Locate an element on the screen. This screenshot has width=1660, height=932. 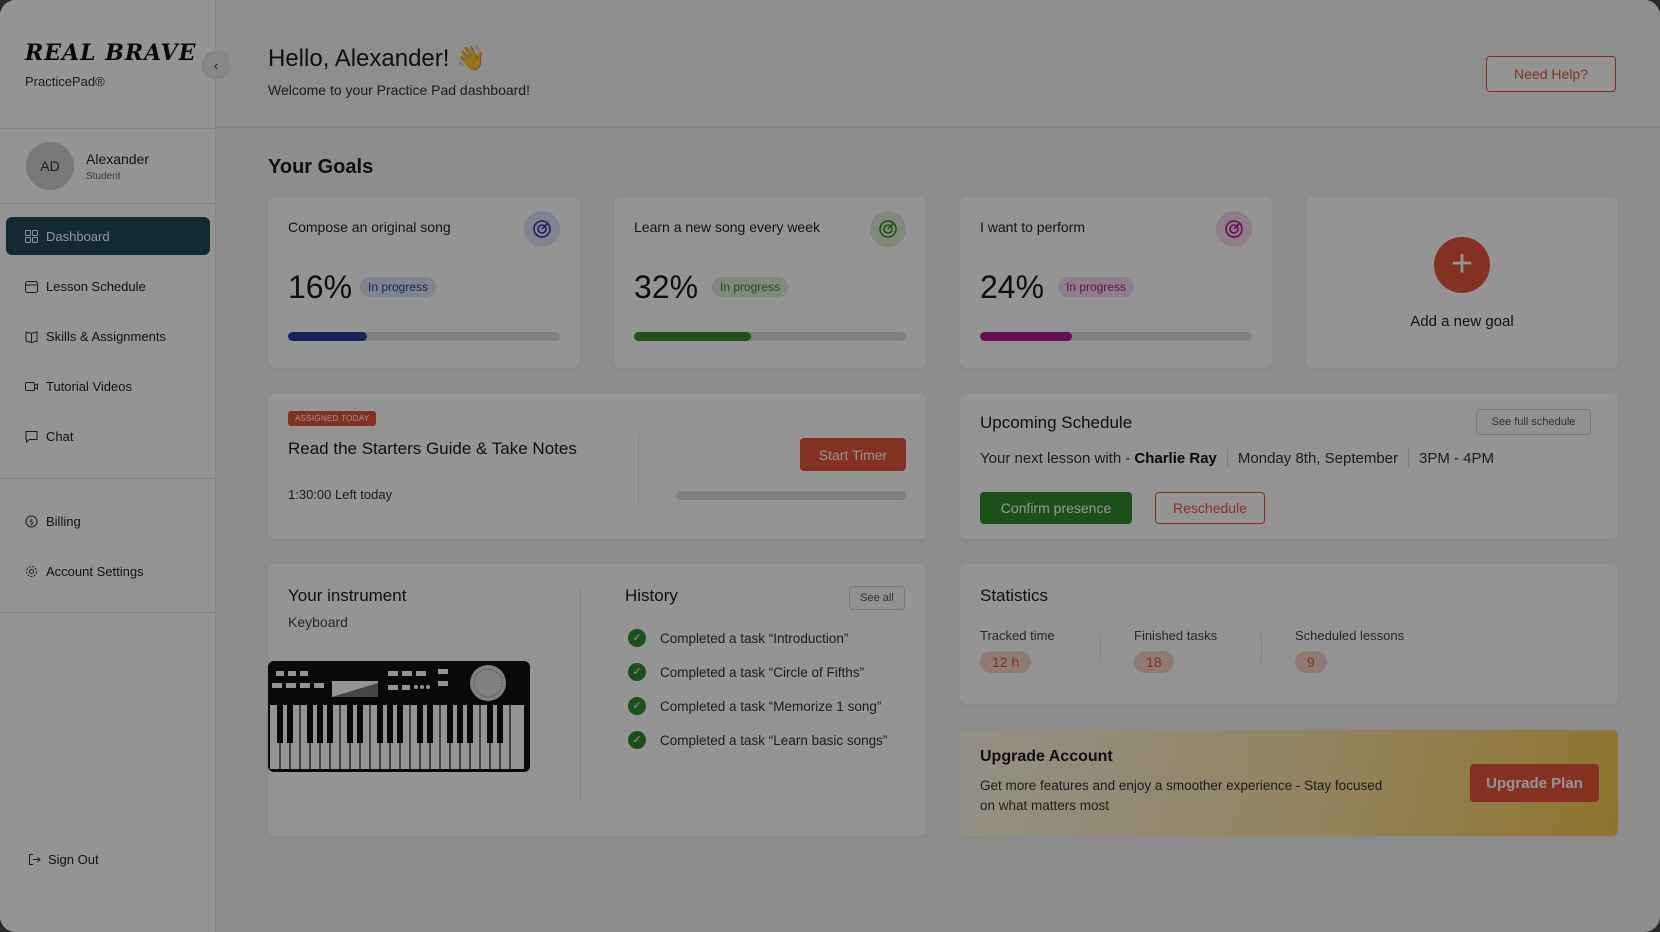
next-lesson-prefix: Your next lesson with - is located at coordinates (1055, 458).